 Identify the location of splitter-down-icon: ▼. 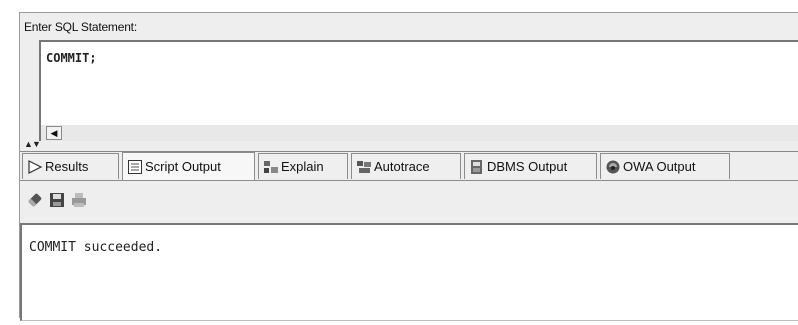
(36, 144).